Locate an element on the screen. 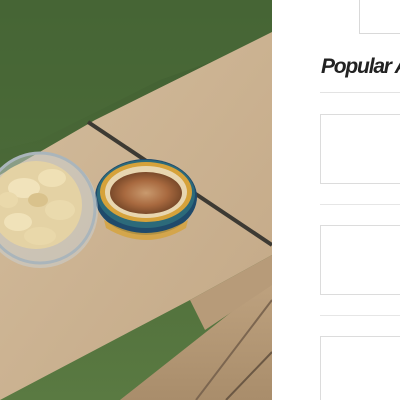 Image resolution: width=400 pixels, height=400 pixels. heading-divider is located at coordinates (360, 92).